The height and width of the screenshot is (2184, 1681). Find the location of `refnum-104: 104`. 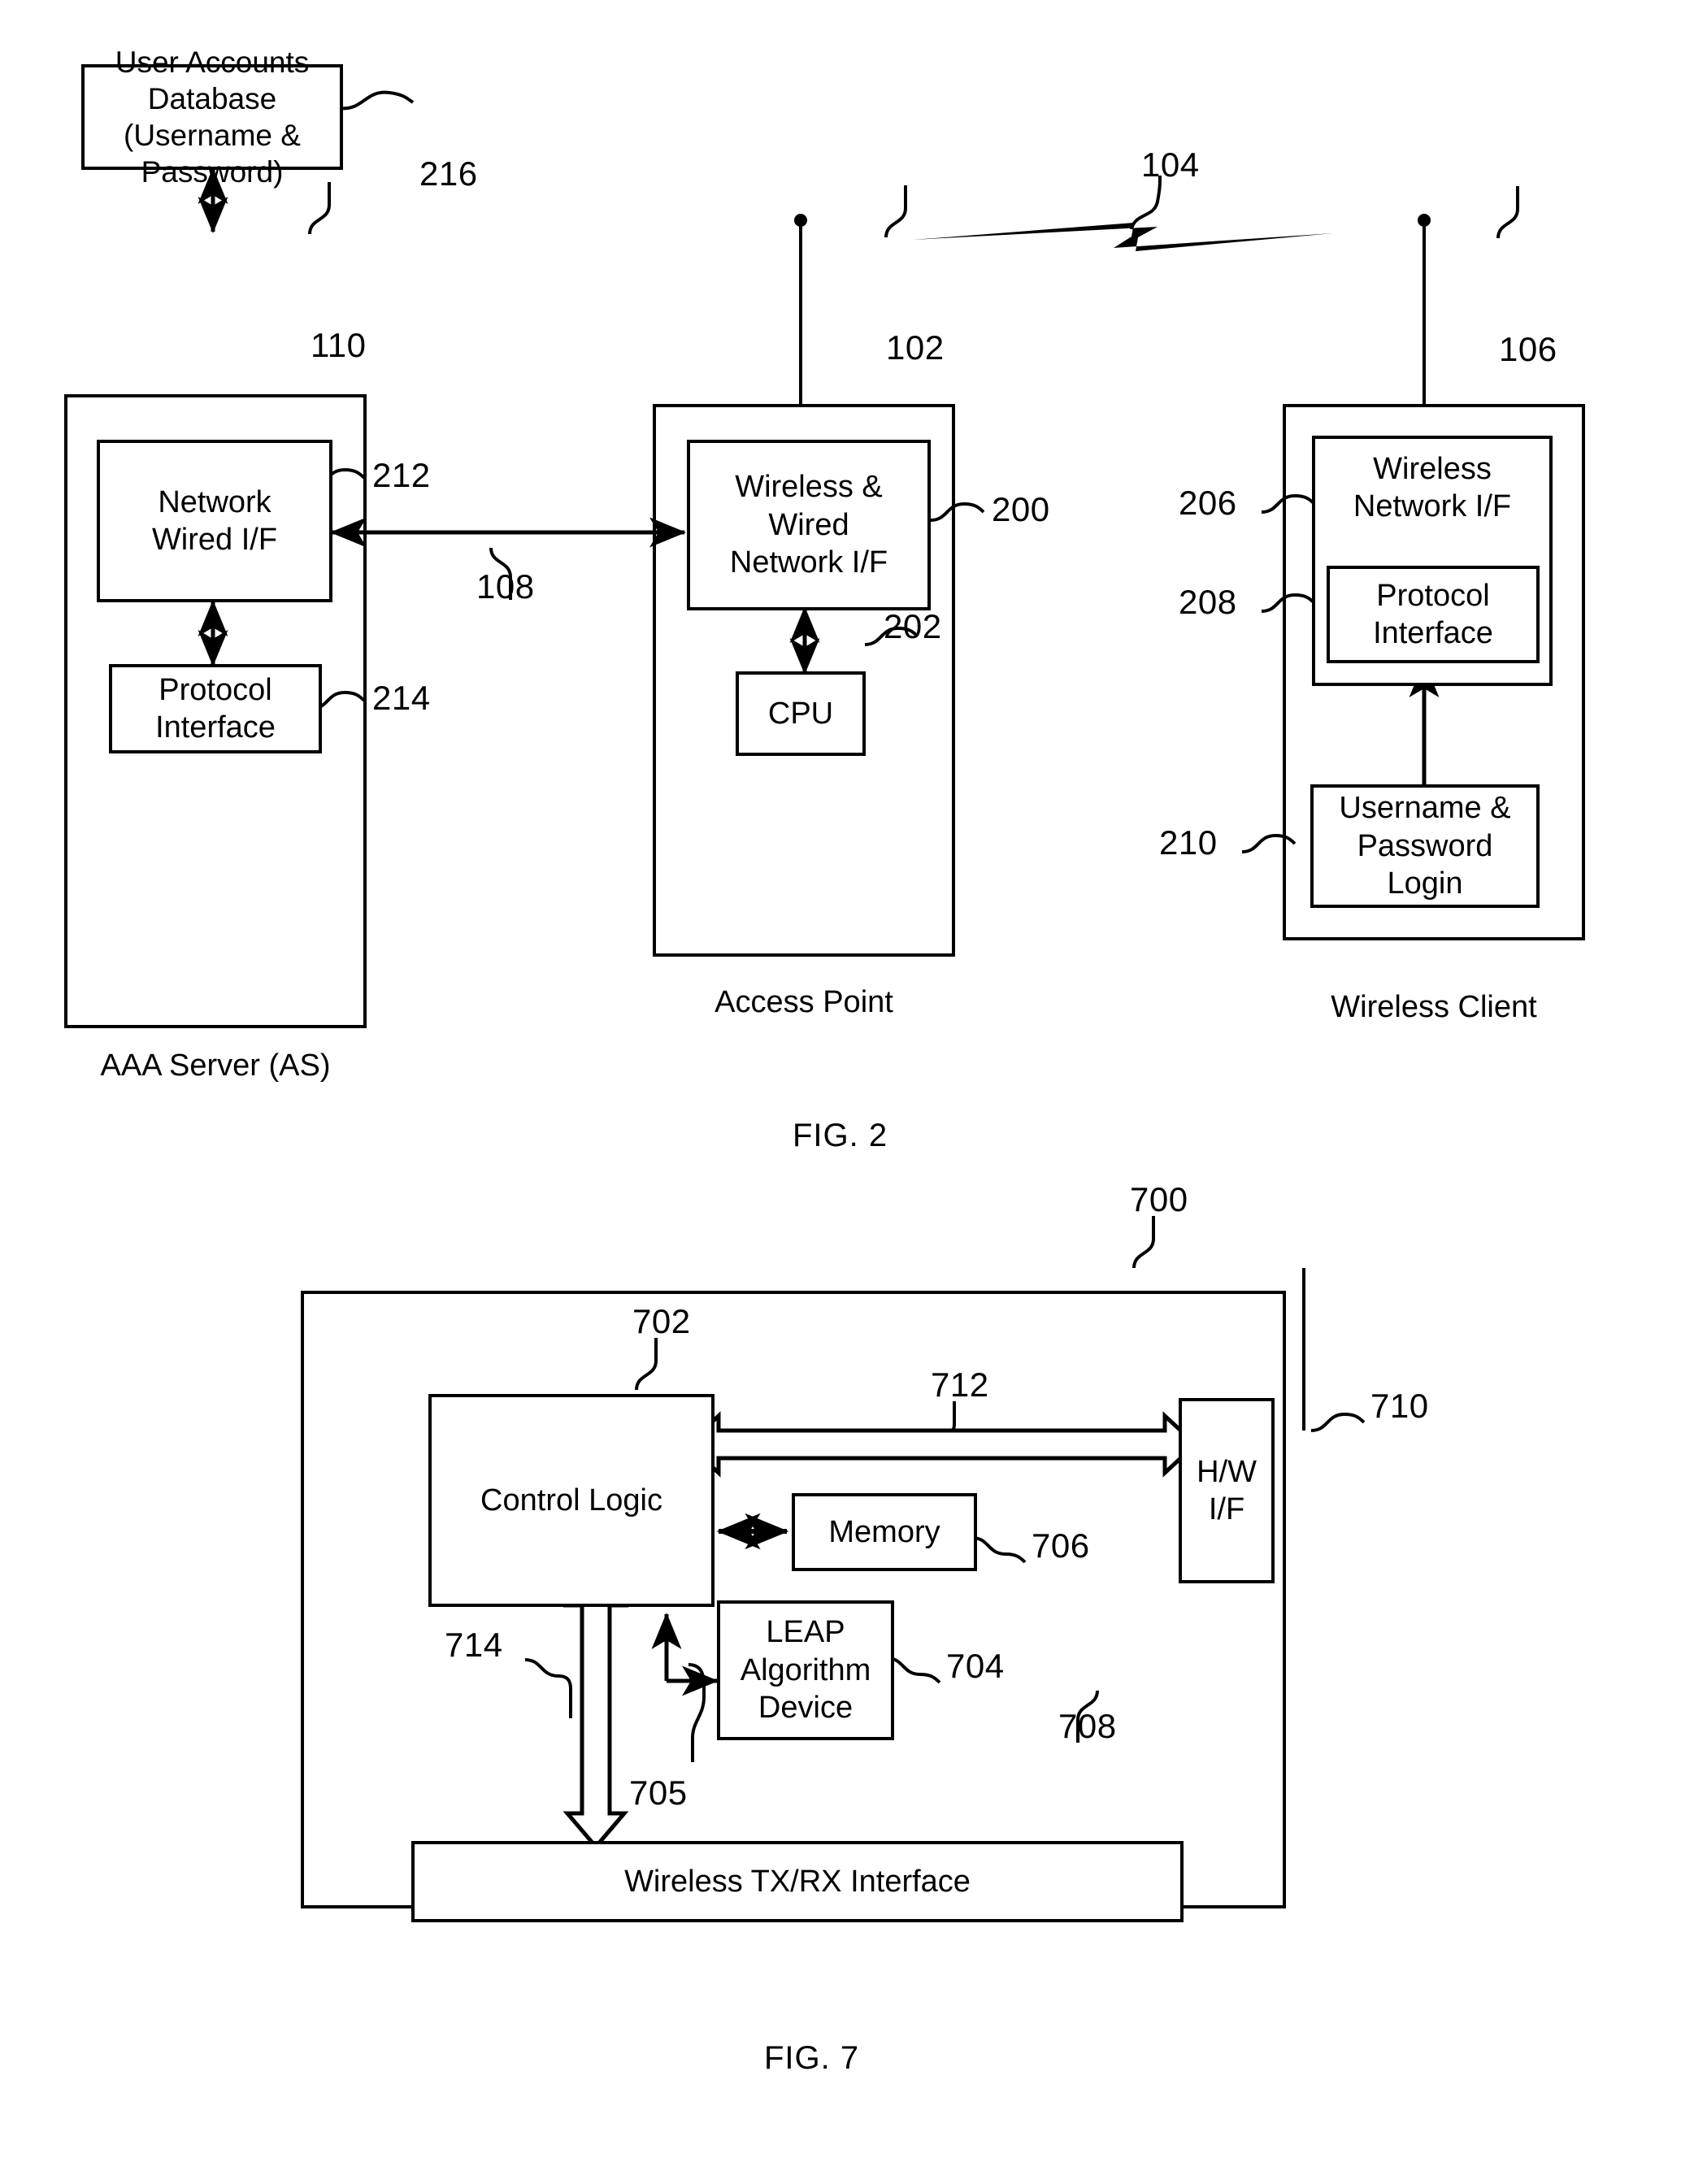

refnum-104: 104 is located at coordinates (1170, 164).